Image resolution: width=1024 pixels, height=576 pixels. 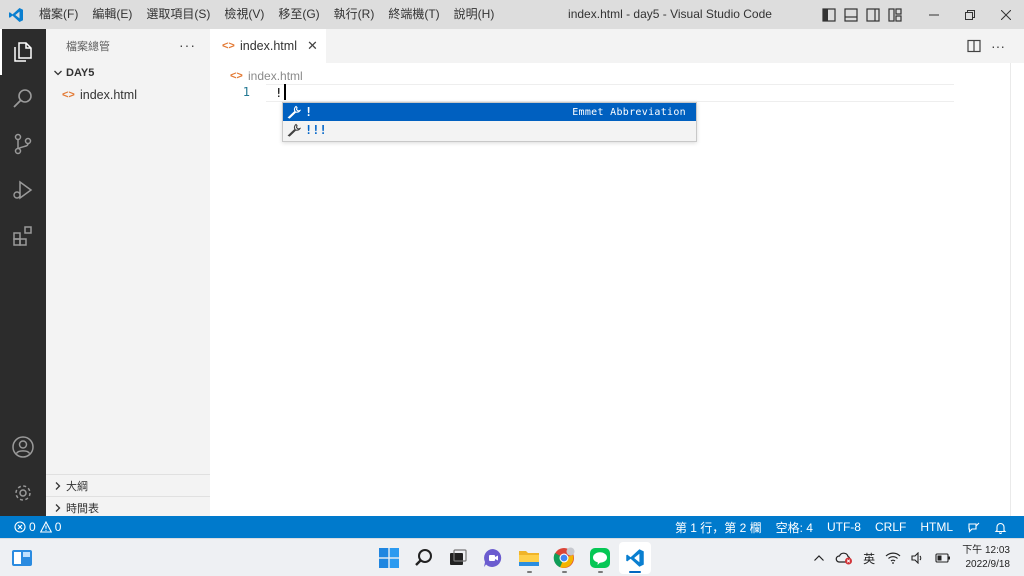 What do you see at coordinates (617, 46) in the screenshot?
I see `tab-bar: <> index.html ✕ ···` at bounding box center [617, 46].